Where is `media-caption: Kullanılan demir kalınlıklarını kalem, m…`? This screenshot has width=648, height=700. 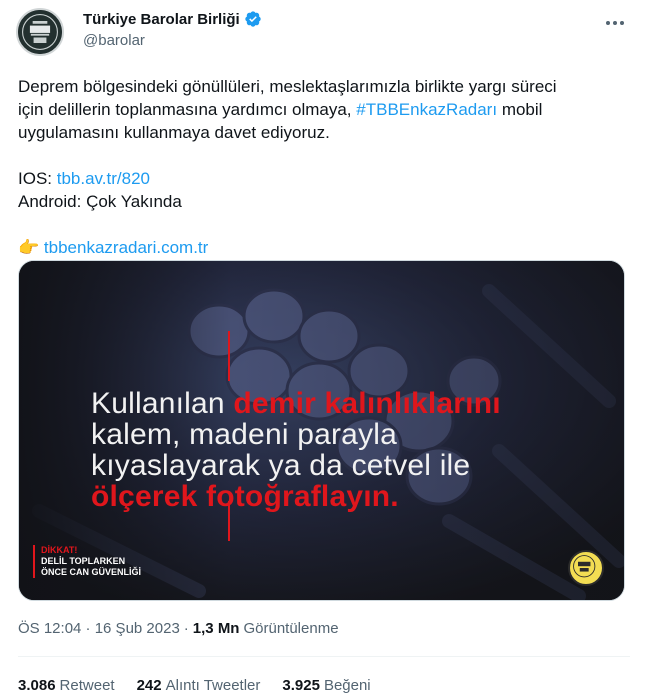 media-caption: Kullanılan demir kalınlıklarını kalem, m… is located at coordinates (296, 450).